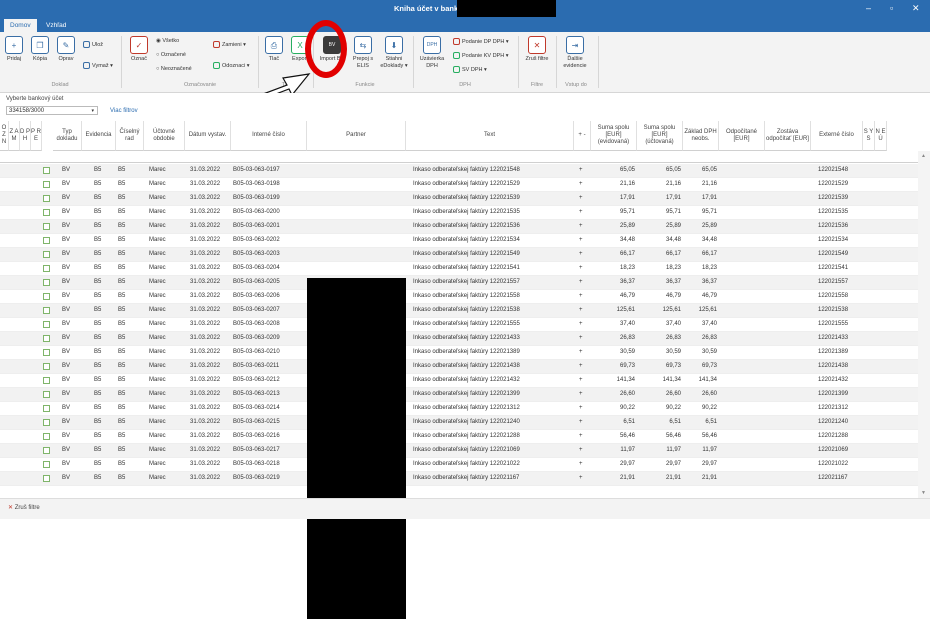 The width and height of the screenshot is (930, 619). I want to click on column-header: Suma spolu [EUR] (účtovaná), so click(660, 136).